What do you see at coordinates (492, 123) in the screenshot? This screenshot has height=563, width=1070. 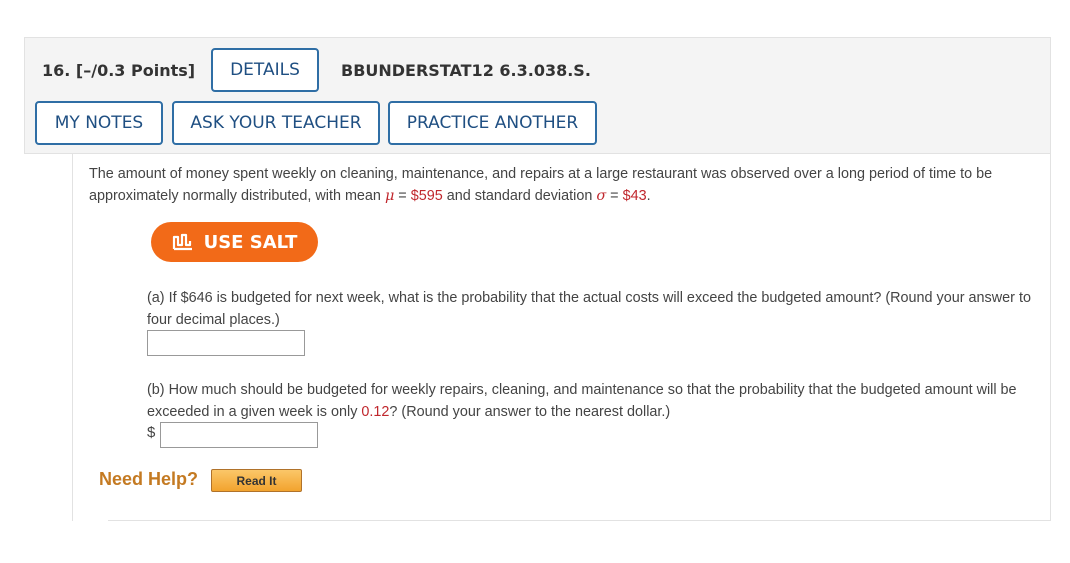 I see `practice-another-button: PRACTICE ANOTHER` at bounding box center [492, 123].